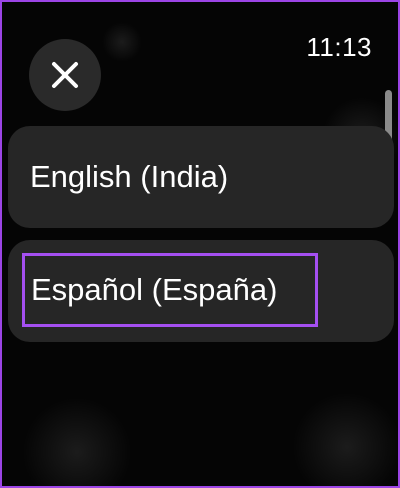 The width and height of the screenshot is (400, 488). Describe the element at coordinates (154, 289) in the screenshot. I see `language-label: Español (España)` at that location.